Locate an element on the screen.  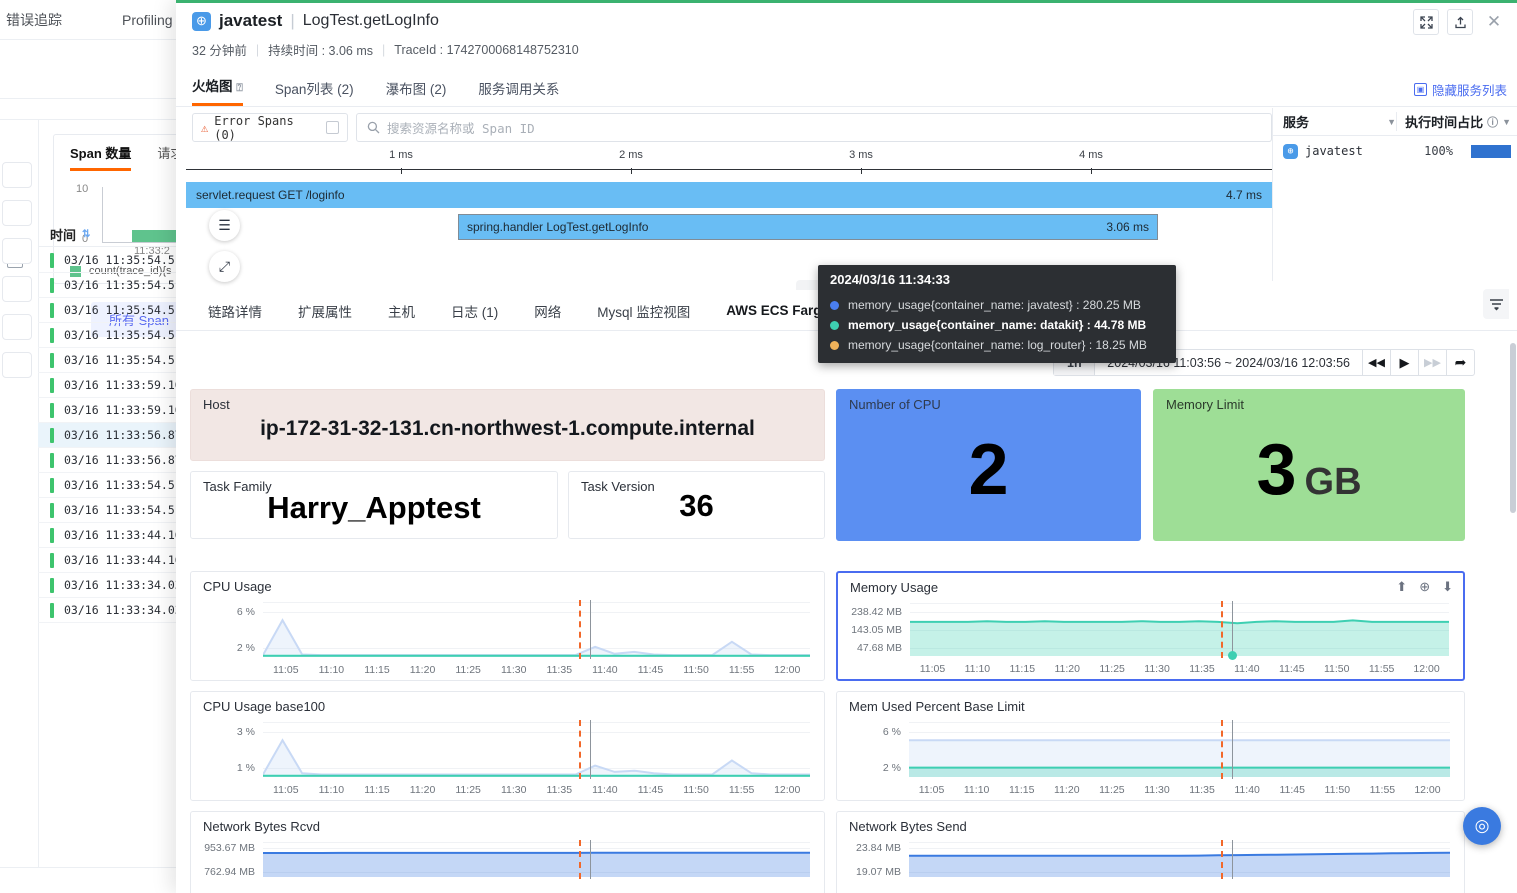
info-icon: ⓘ is located at coordinates (1492, 122).